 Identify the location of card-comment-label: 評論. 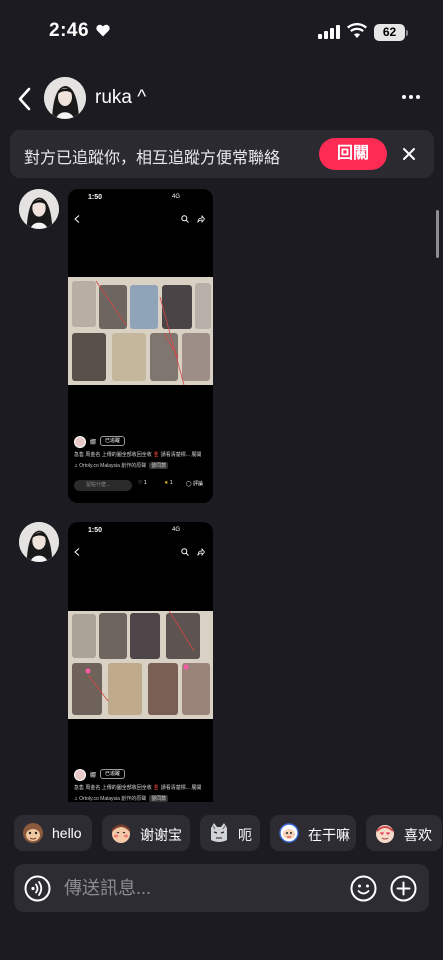
(198, 484).